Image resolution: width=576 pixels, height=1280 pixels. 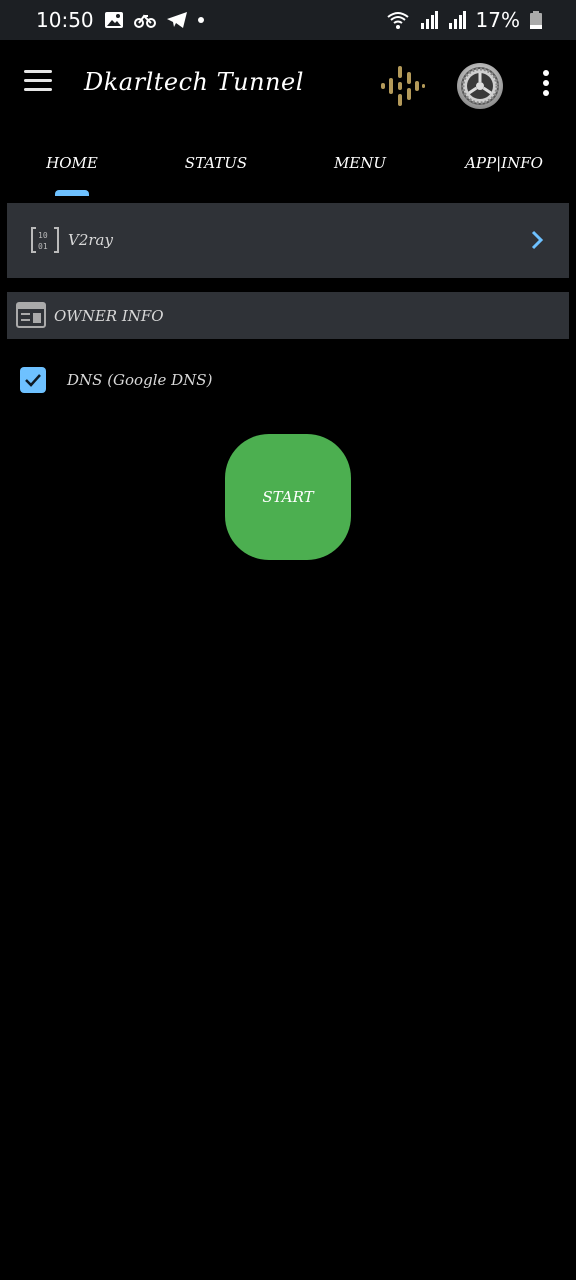 I want to click on image-icon, so click(x=114, y=20).